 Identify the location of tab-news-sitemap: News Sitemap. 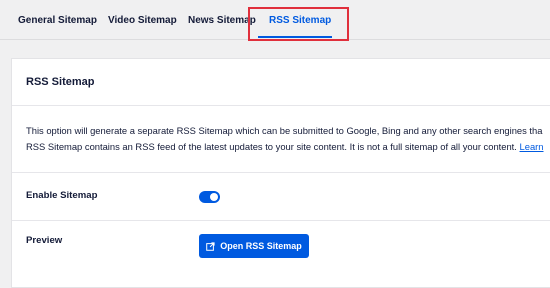
(222, 19).